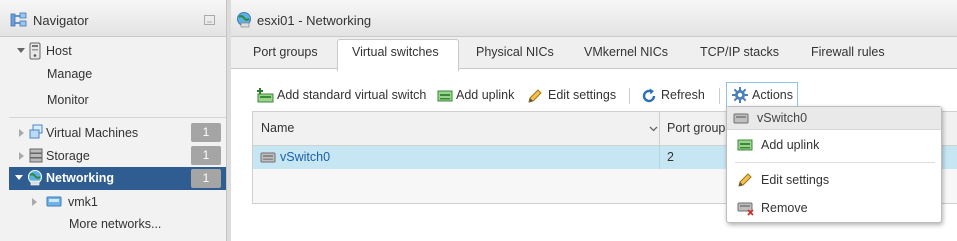 Image resolution: width=957 pixels, height=241 pixels. Describe the element at coordinates (790, 145) in the screenshot. I see `menu-item-add-uplink-label: Add uplink` at that location.